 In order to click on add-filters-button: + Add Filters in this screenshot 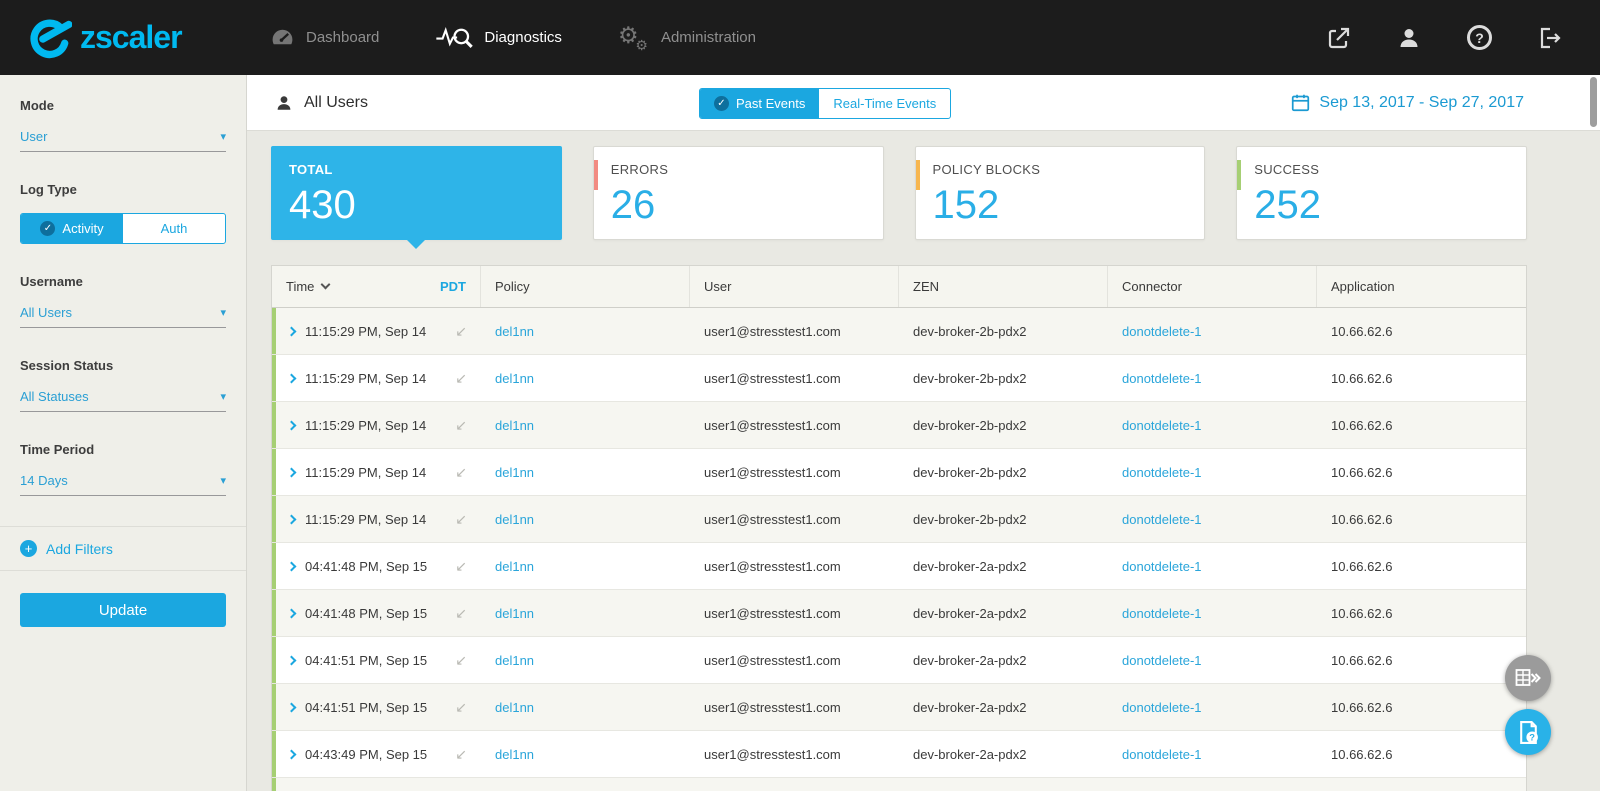, I will do `click(123, 548)`.